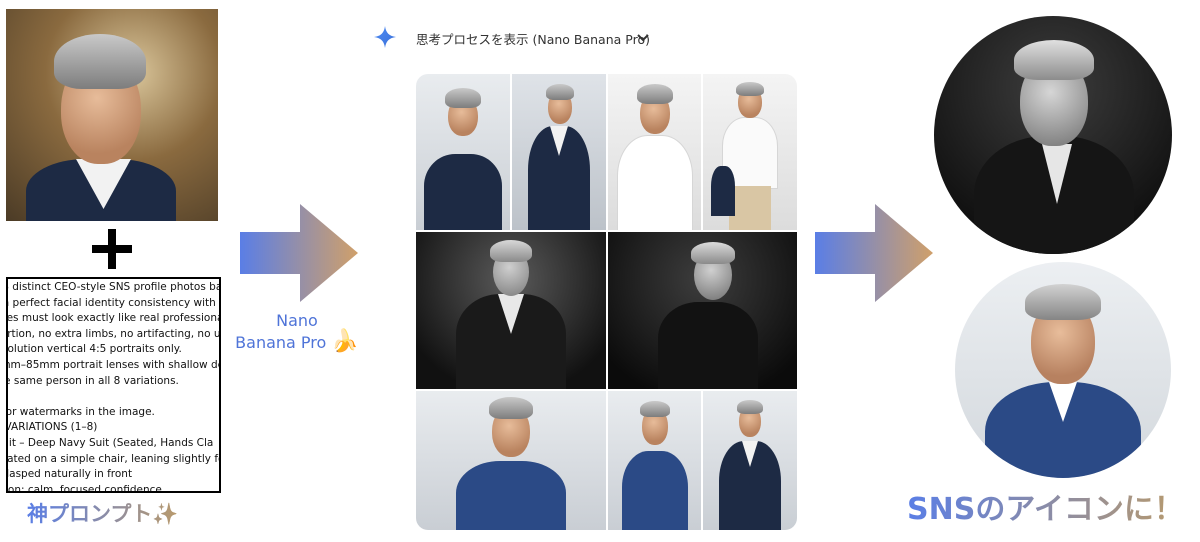 This screenshot has height=542, width=1200. Describe the element at coordinates (84, 488) in the screenshot. I see `prompt-line: Expression: calm, focused confidence` at that location.